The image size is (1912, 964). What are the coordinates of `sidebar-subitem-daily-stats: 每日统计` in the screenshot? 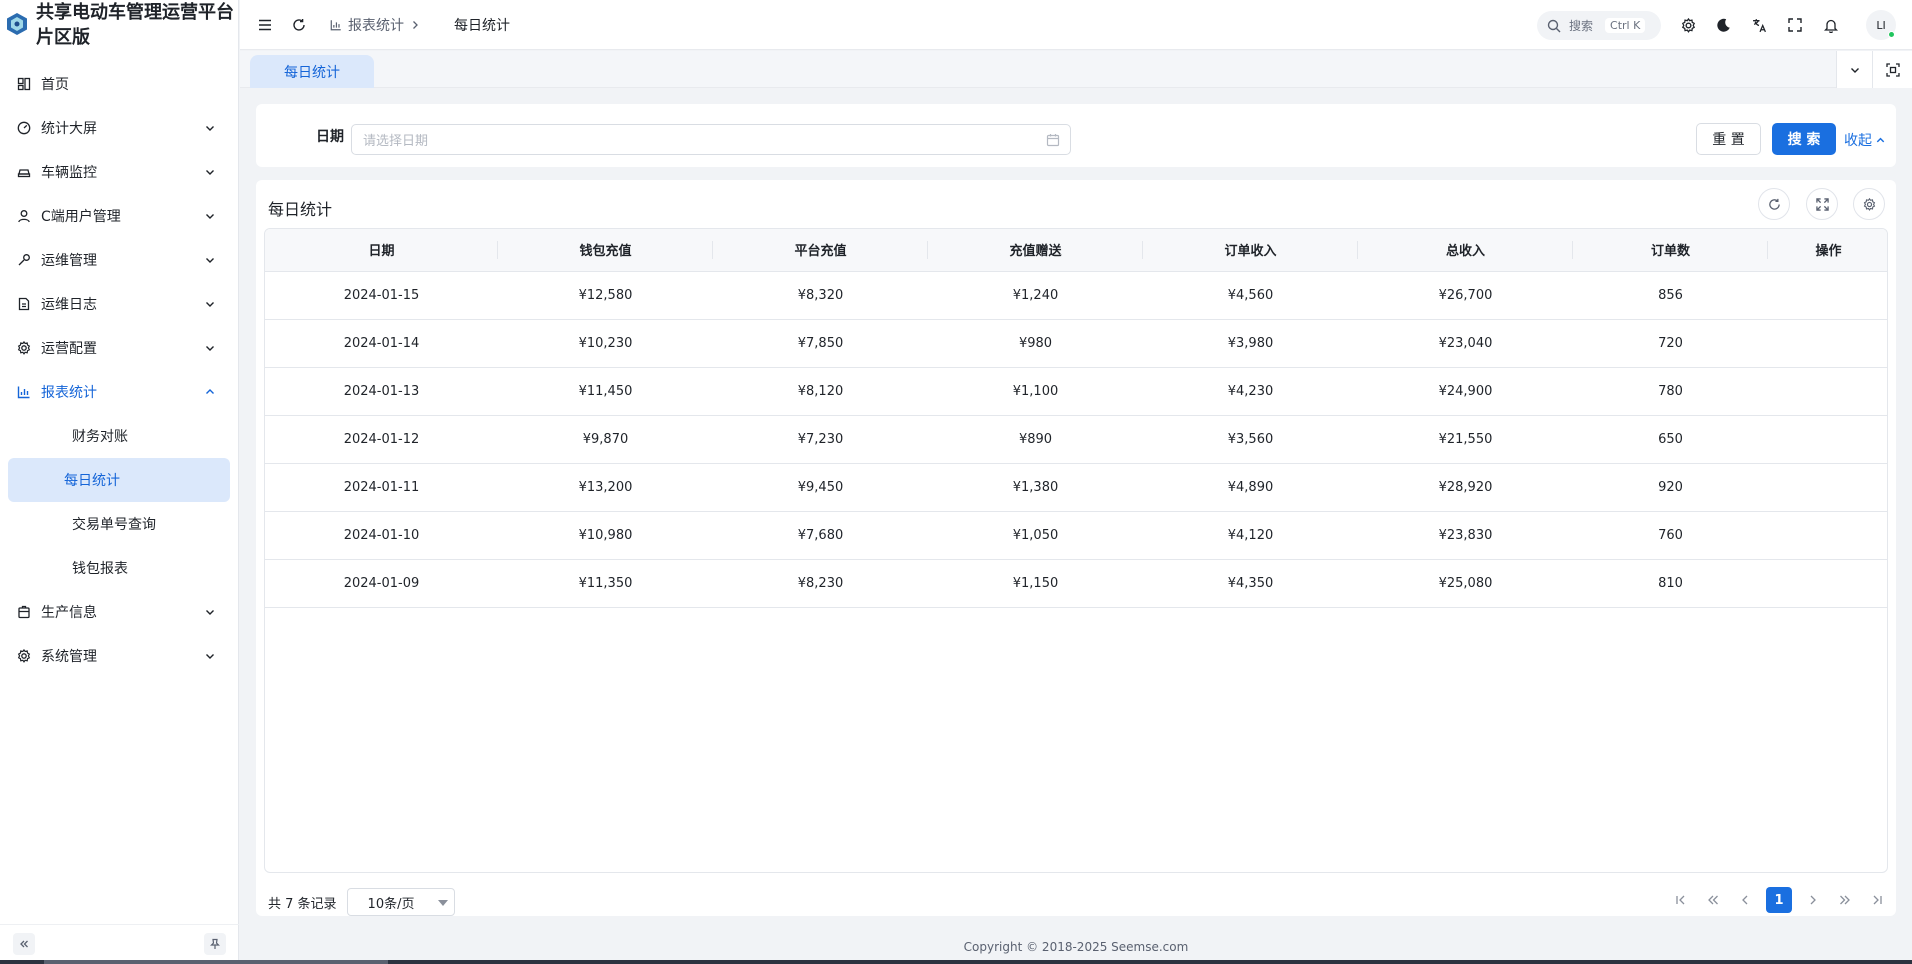 It's located at (119, 480).